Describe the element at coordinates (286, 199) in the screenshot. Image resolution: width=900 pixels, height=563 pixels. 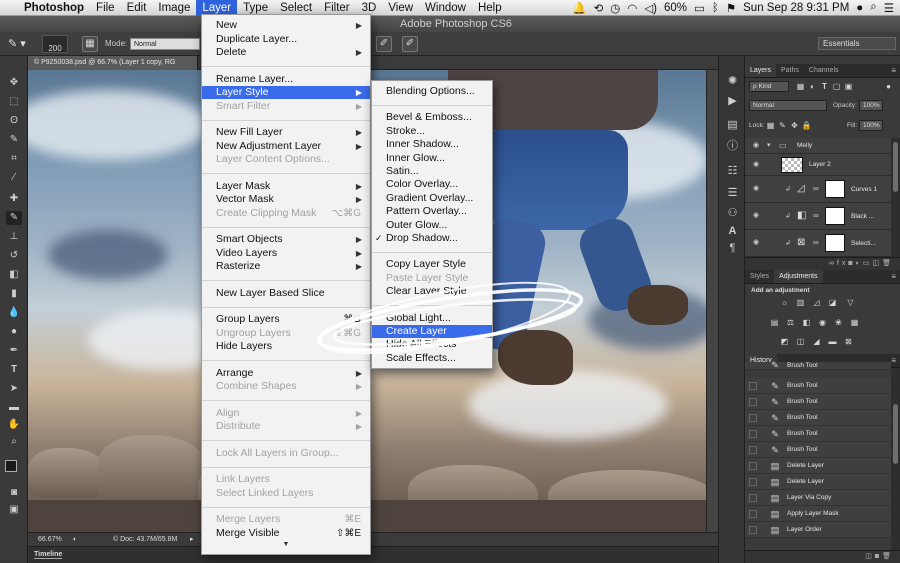
I see `menu-item-vector-mask: Vector Mask ▶` at that location.